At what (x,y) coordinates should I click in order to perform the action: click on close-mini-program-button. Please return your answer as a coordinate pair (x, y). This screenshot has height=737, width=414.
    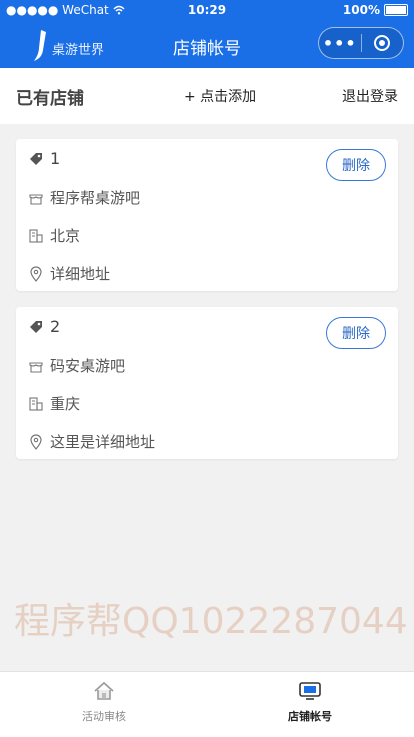
    Looking at the image, I should click on (382, 43).